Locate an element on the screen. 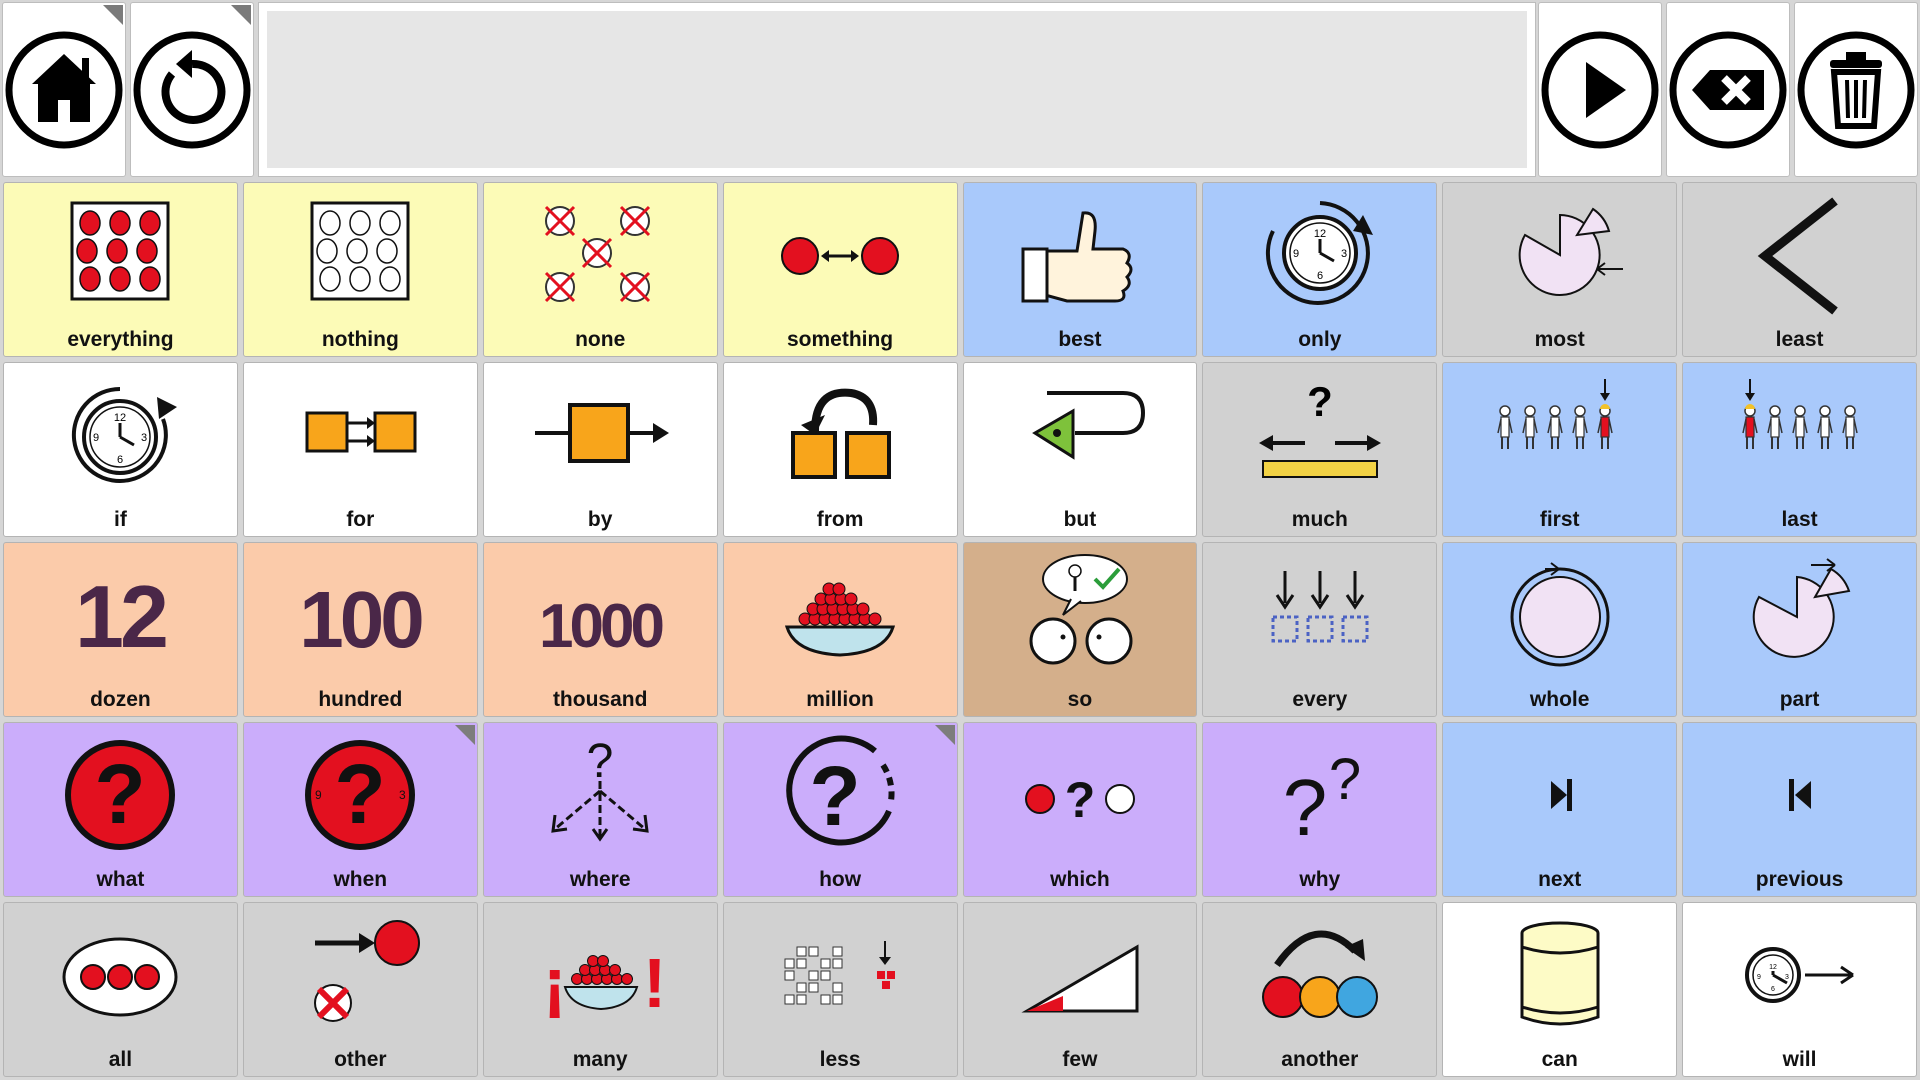 This screenshot has width=1920, height=1080. word-label: much is located at coordinates (1319, 519).